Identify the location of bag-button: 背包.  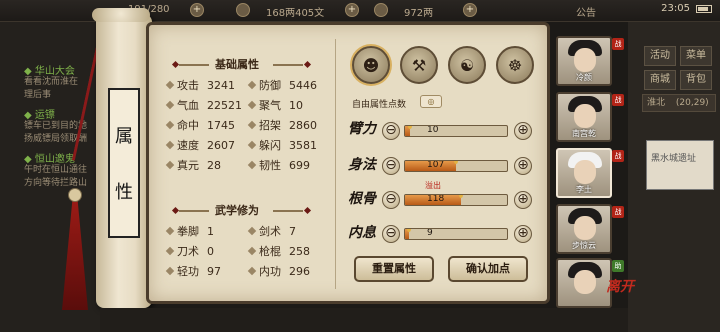
(696, 80).